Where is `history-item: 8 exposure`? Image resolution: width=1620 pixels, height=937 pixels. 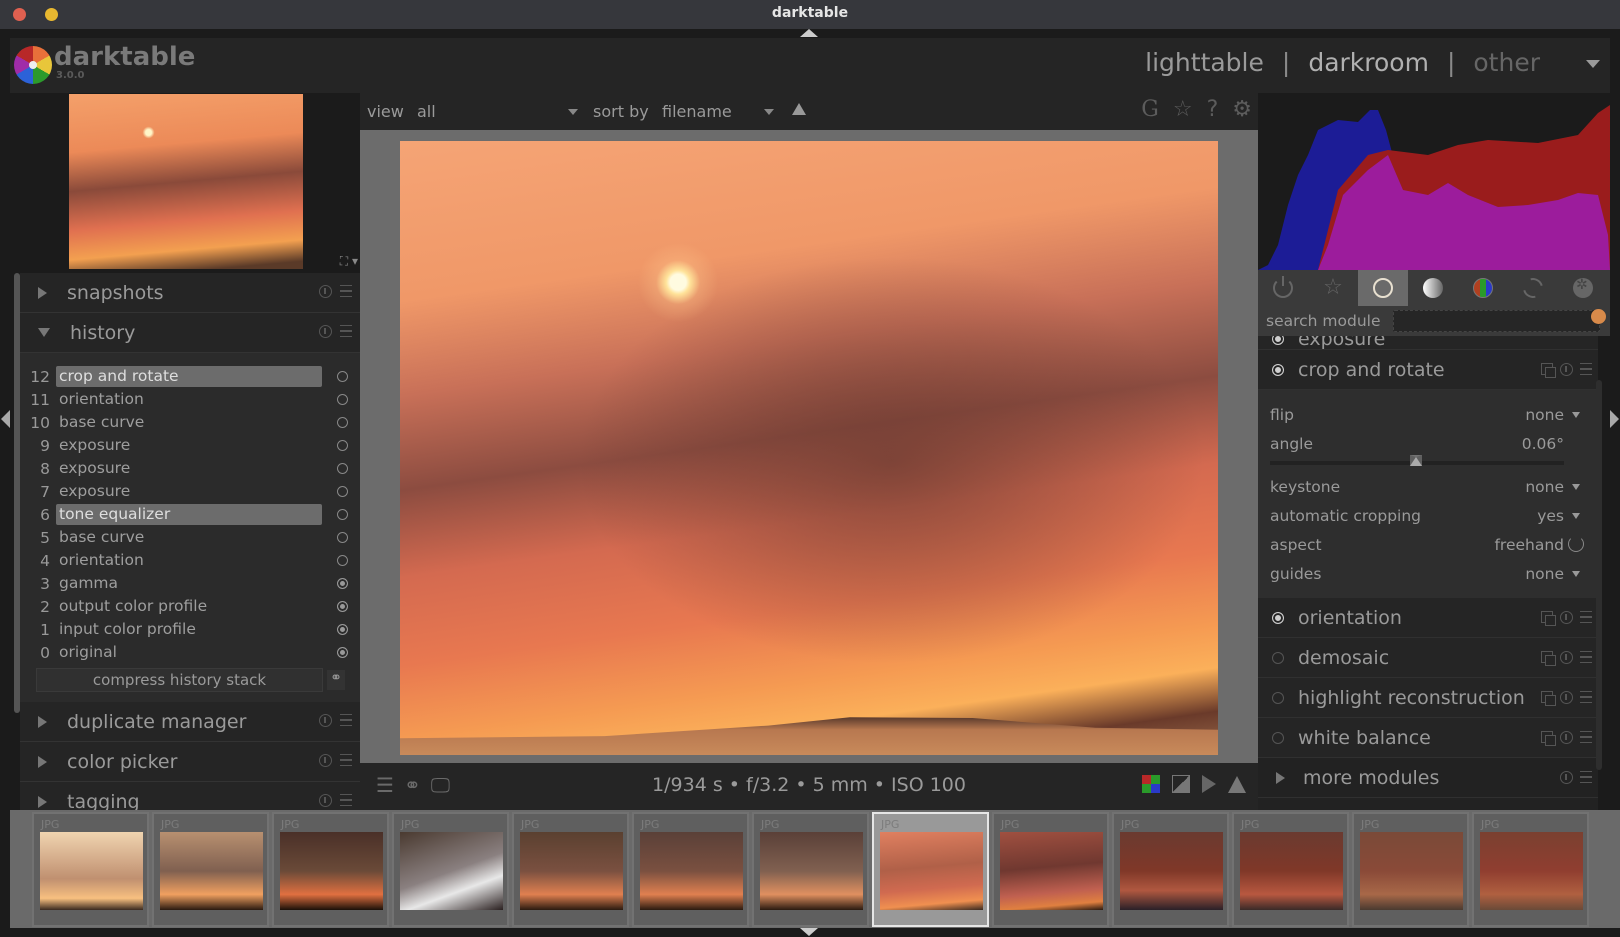
history-item: 8 exposure is located at coordinates (190, 468).